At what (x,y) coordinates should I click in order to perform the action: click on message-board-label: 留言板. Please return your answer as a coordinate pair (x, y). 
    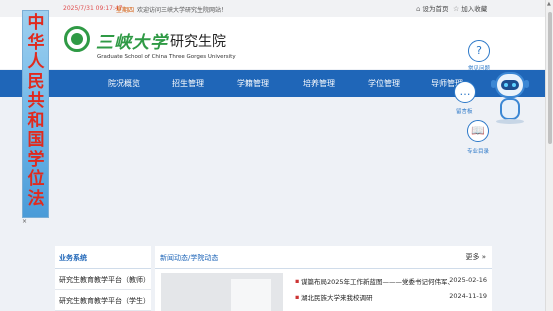
    Looking at the image, I should click on (464, 112).